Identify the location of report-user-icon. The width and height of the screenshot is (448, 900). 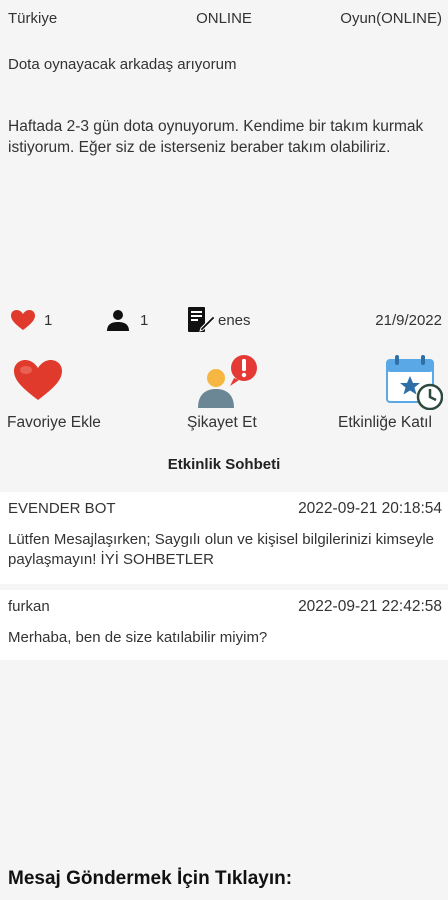
(226, 383).